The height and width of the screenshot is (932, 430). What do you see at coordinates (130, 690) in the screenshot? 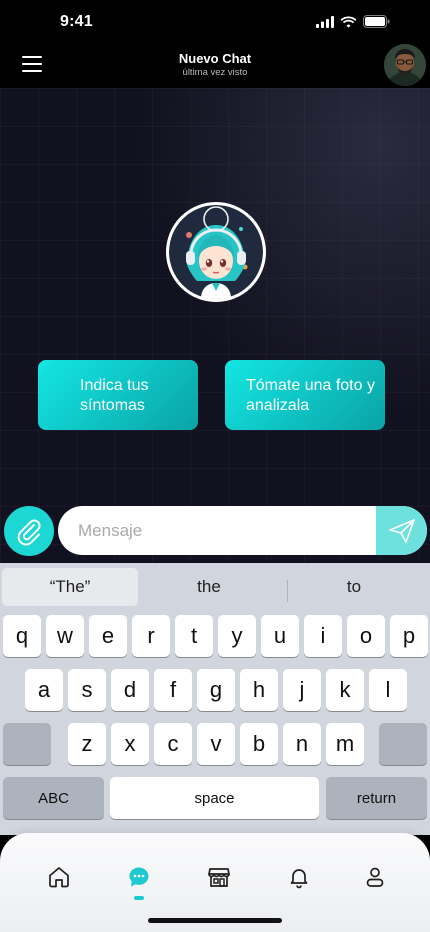
I see `key-d: d` at bounding box center [130, 690].